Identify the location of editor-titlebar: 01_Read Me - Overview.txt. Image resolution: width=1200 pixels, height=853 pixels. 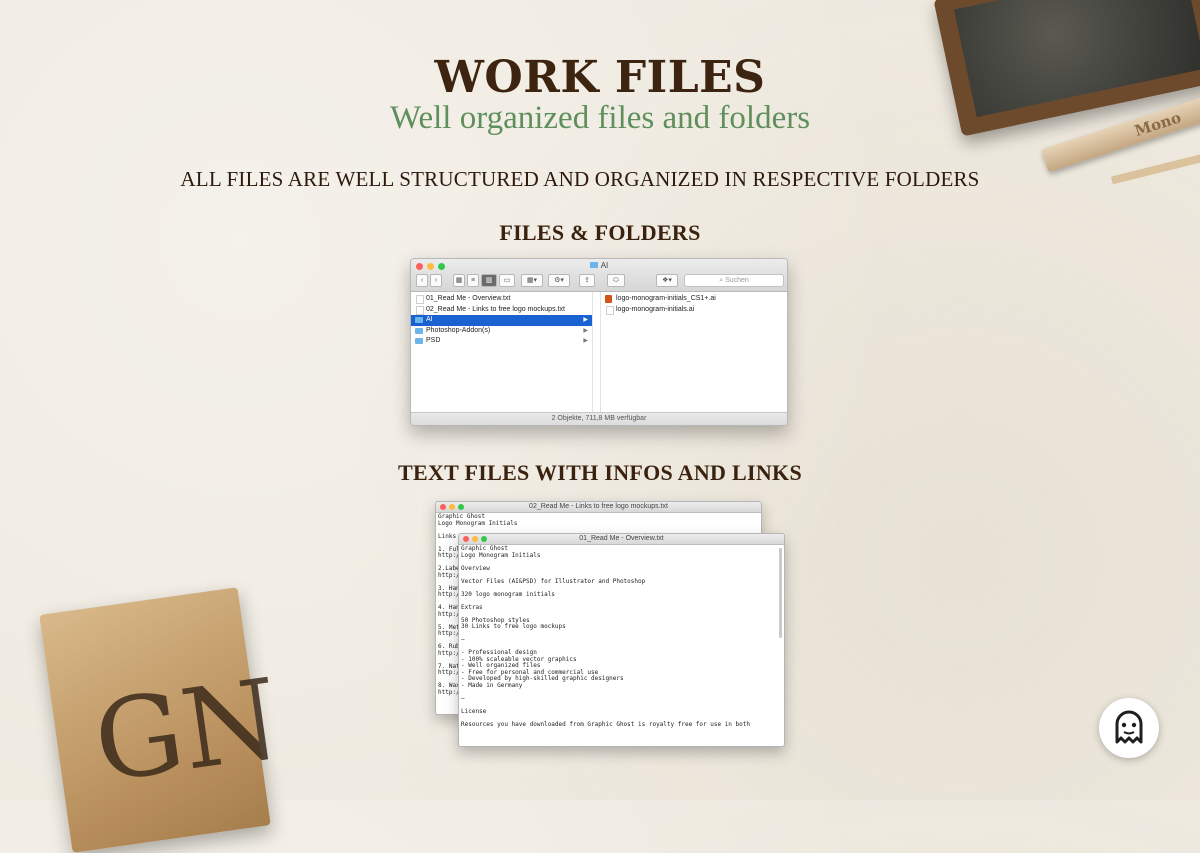
(621, 539).